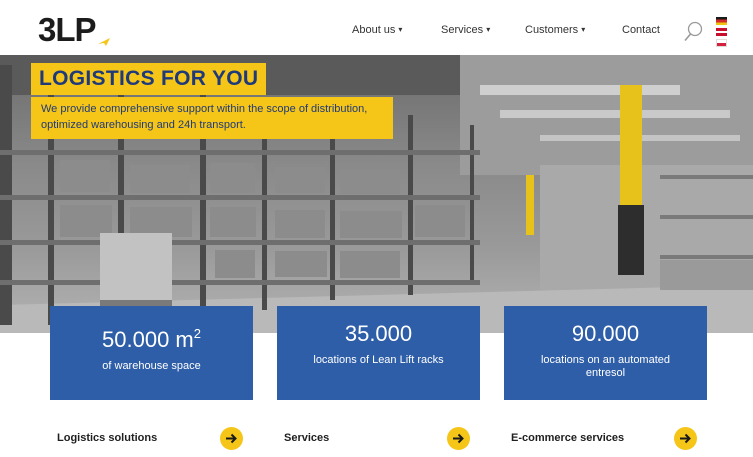 The height and width of the screenshot is (457, 753). What do you see at coordinates (378, 360) in the screenshot?
I see `stat-label: locations of Lean Lift racks` at bounding box center [378, 360].